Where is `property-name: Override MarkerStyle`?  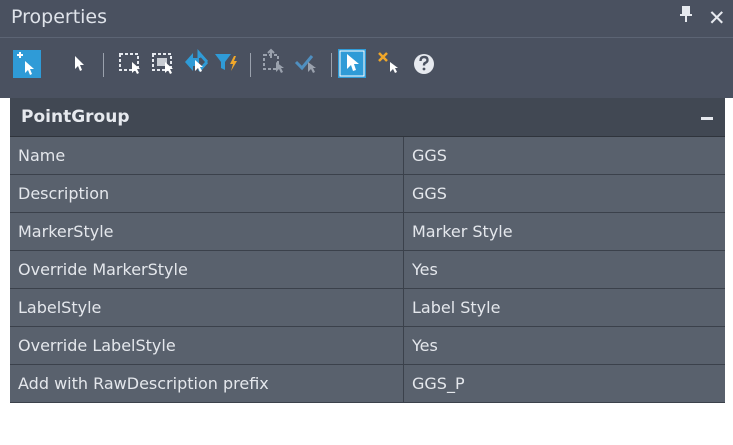 property-name: Override MarkerStyle is located at coordinates (103, 269).